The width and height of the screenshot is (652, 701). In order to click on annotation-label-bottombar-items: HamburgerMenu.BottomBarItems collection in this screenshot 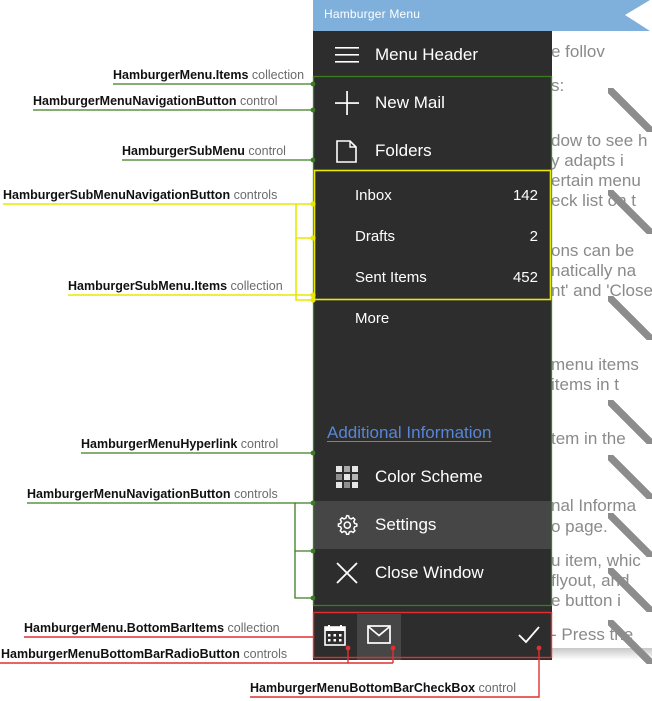, I will do `click(152, 628)`.